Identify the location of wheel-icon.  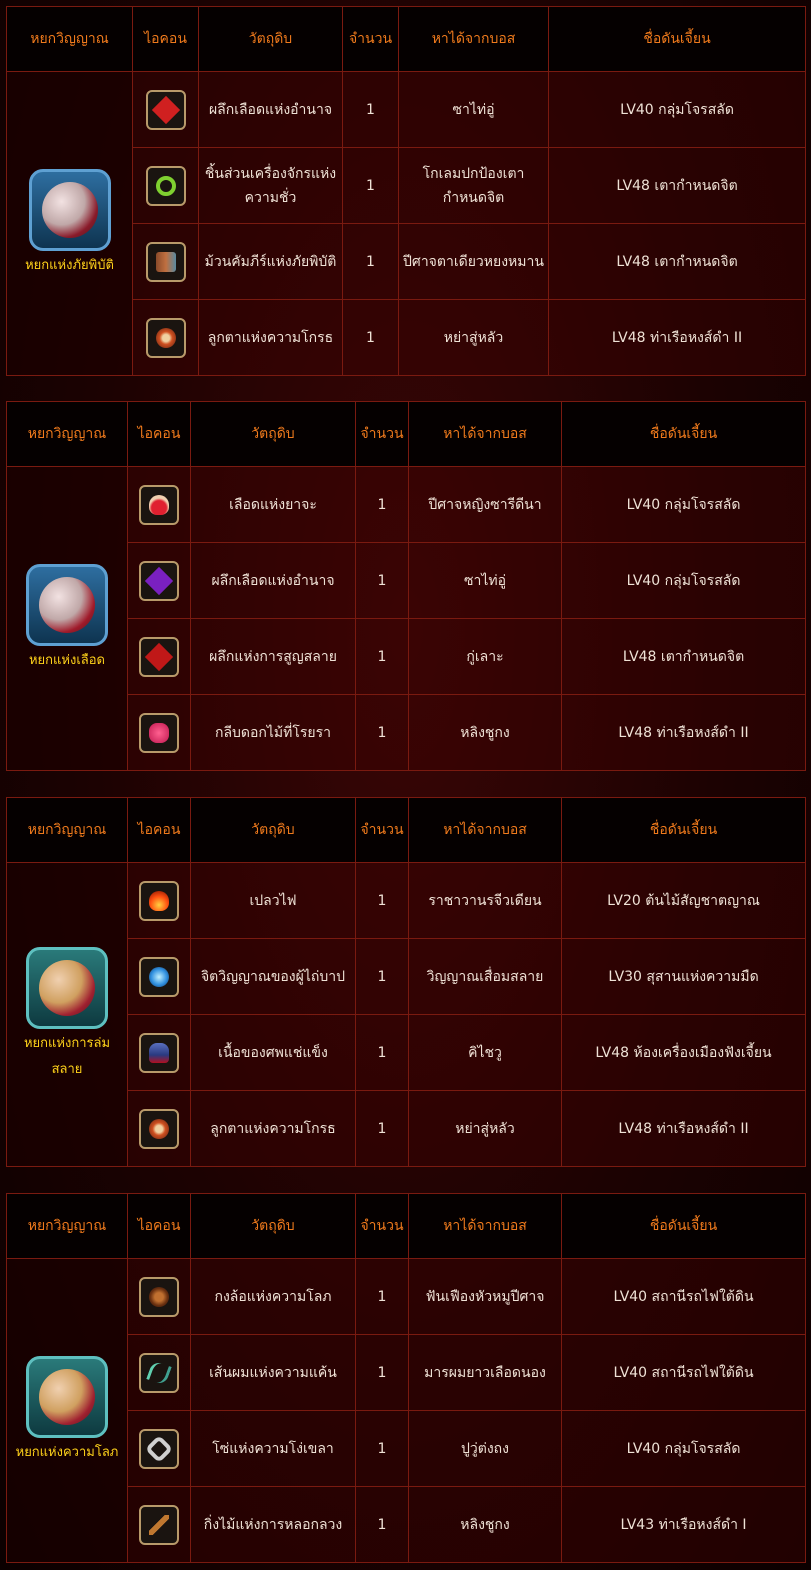
(159, 1296).